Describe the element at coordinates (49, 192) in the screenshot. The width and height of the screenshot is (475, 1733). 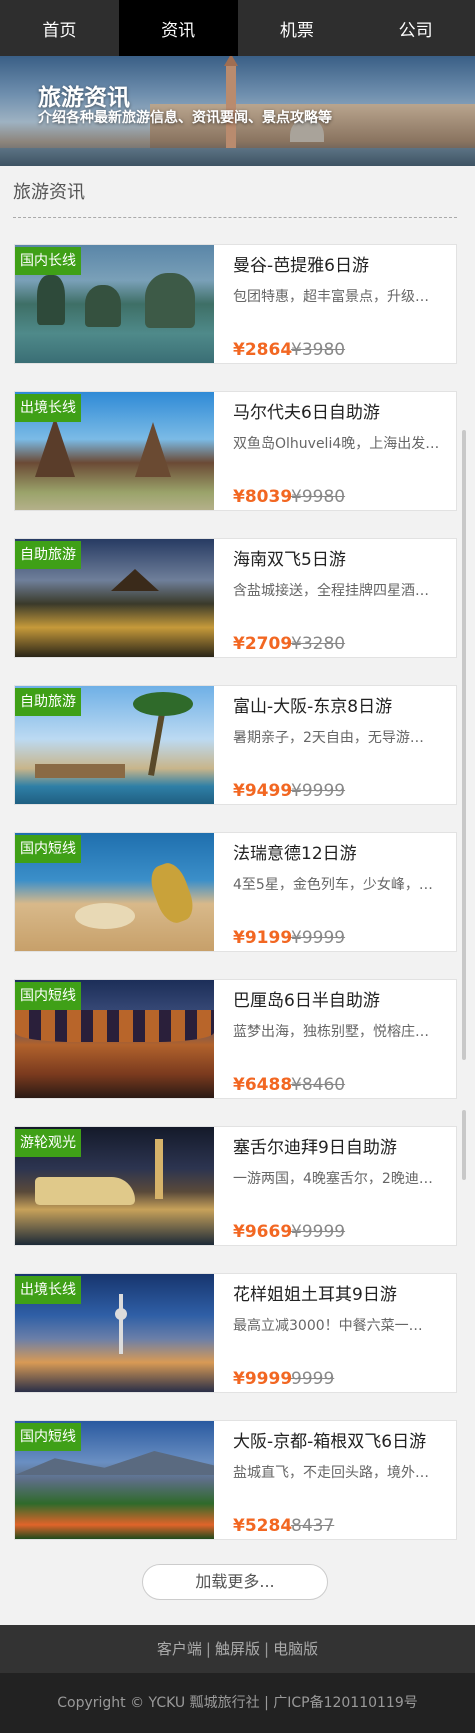
I see `section-title: 旅游资讯` at that location.